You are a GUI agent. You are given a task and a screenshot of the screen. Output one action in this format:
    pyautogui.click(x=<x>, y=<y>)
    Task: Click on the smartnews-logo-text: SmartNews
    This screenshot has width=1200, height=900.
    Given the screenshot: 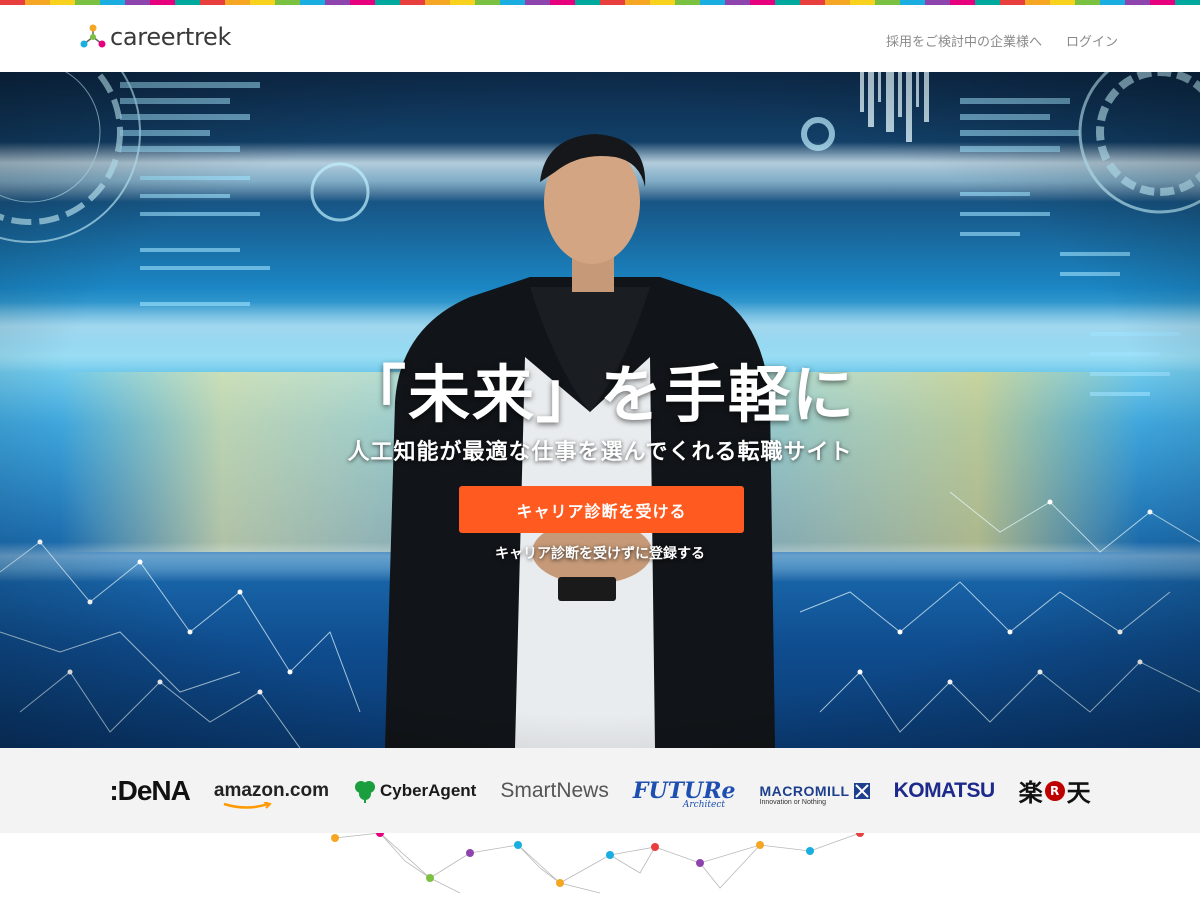 What is the action you would take?
    pyautogui.click(x=554, y=790)
    